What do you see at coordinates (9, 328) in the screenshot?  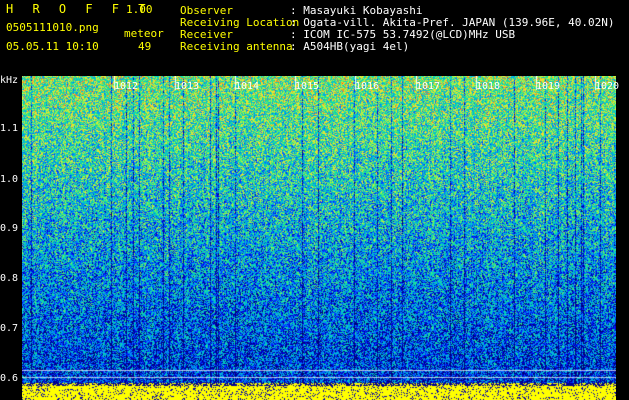 I see `y-tick-label: 0.7` at bounding box center [9, 328].